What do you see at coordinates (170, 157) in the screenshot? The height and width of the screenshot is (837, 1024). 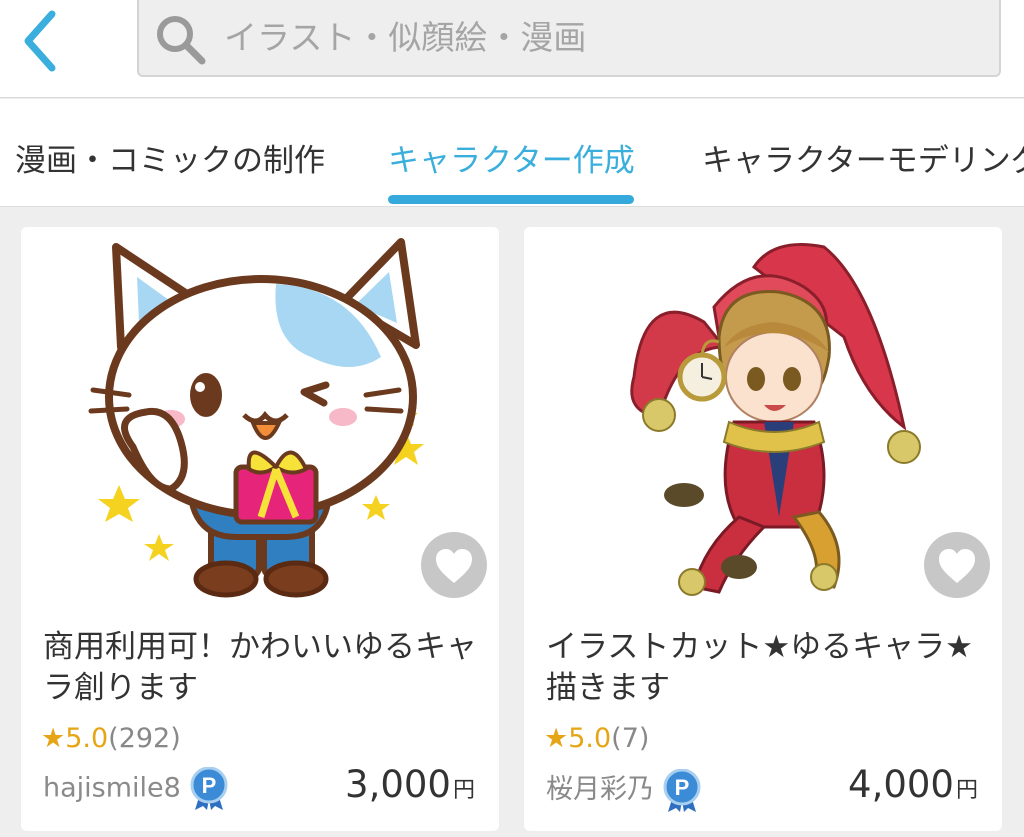 I see `tab-manga-comic: 漫画・コミックの制作` at bounding box center [170, 157].